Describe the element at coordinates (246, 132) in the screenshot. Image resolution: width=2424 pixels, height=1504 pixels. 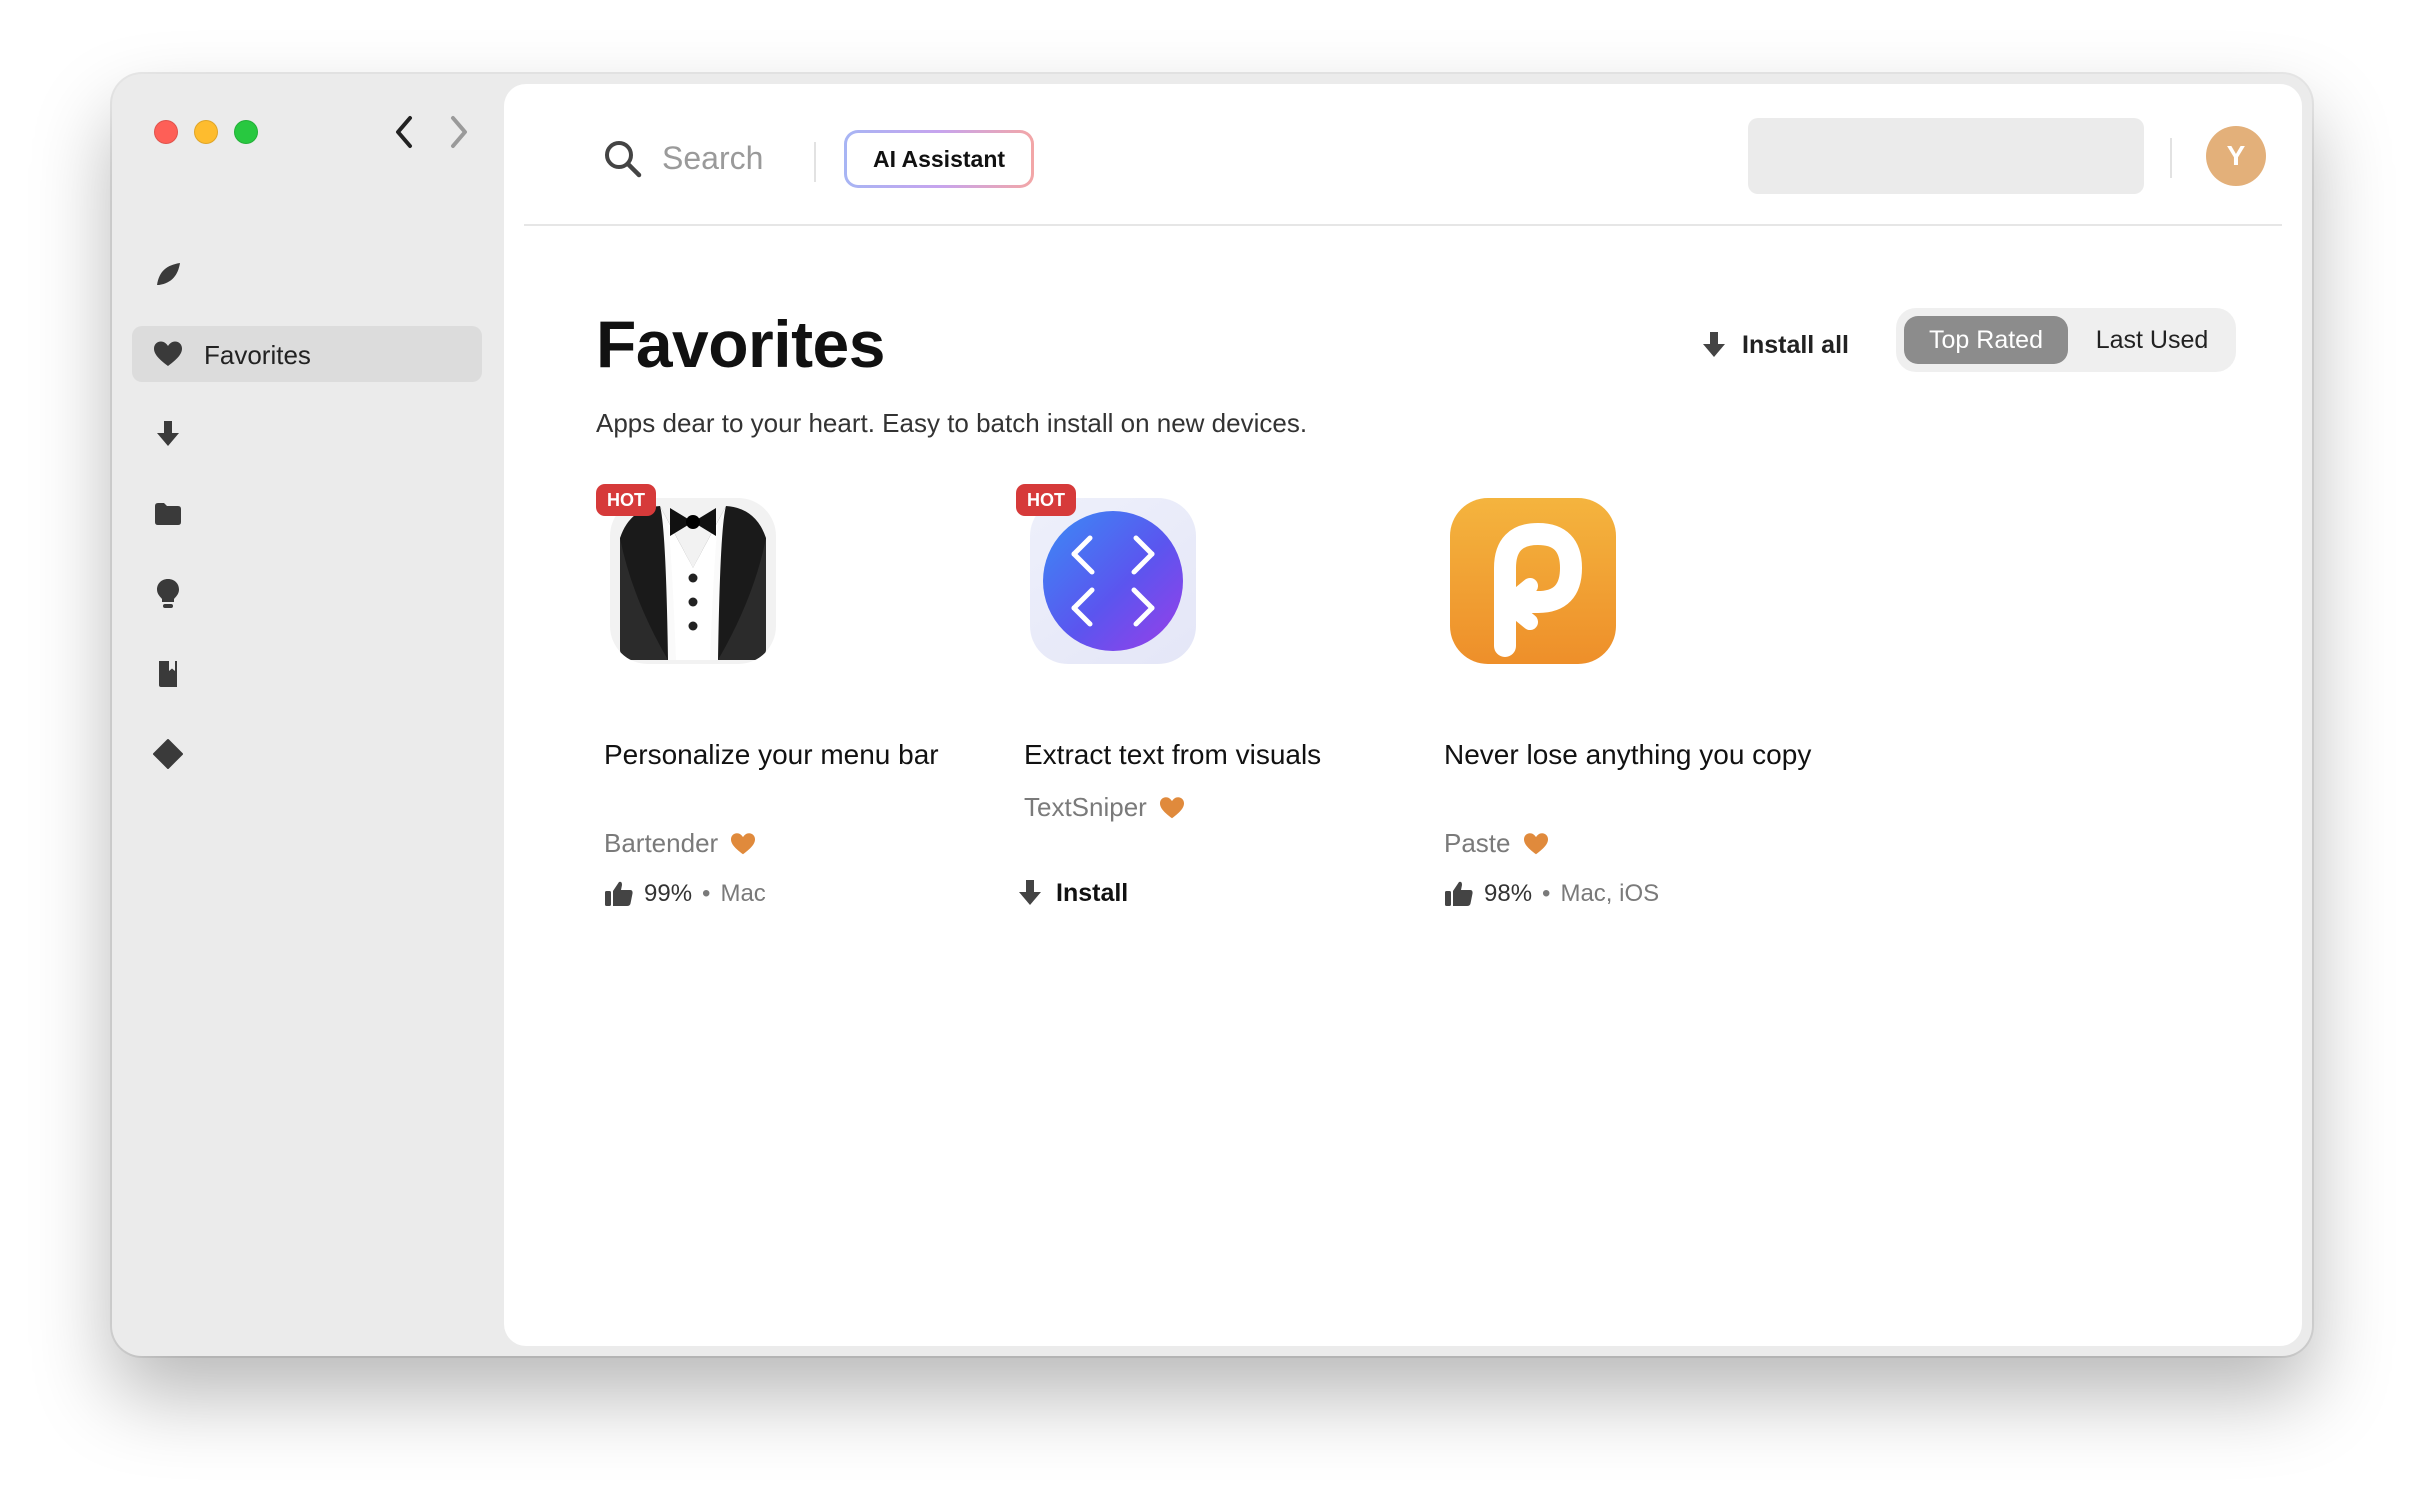
I see `zoom-window-button` at that location.